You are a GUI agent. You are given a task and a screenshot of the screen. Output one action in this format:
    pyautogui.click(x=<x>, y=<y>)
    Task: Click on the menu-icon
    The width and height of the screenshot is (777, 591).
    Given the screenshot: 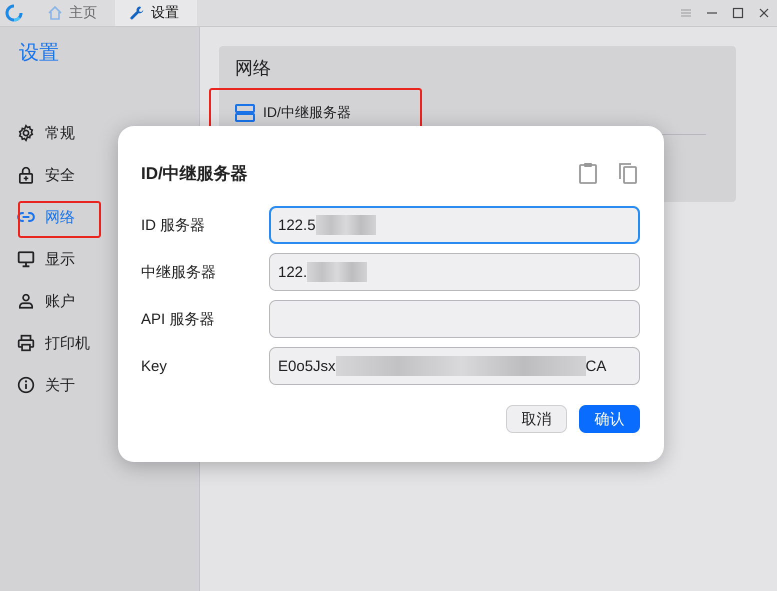 What is the action you would take?
    pyautogui.click(x=686, y=13)
    